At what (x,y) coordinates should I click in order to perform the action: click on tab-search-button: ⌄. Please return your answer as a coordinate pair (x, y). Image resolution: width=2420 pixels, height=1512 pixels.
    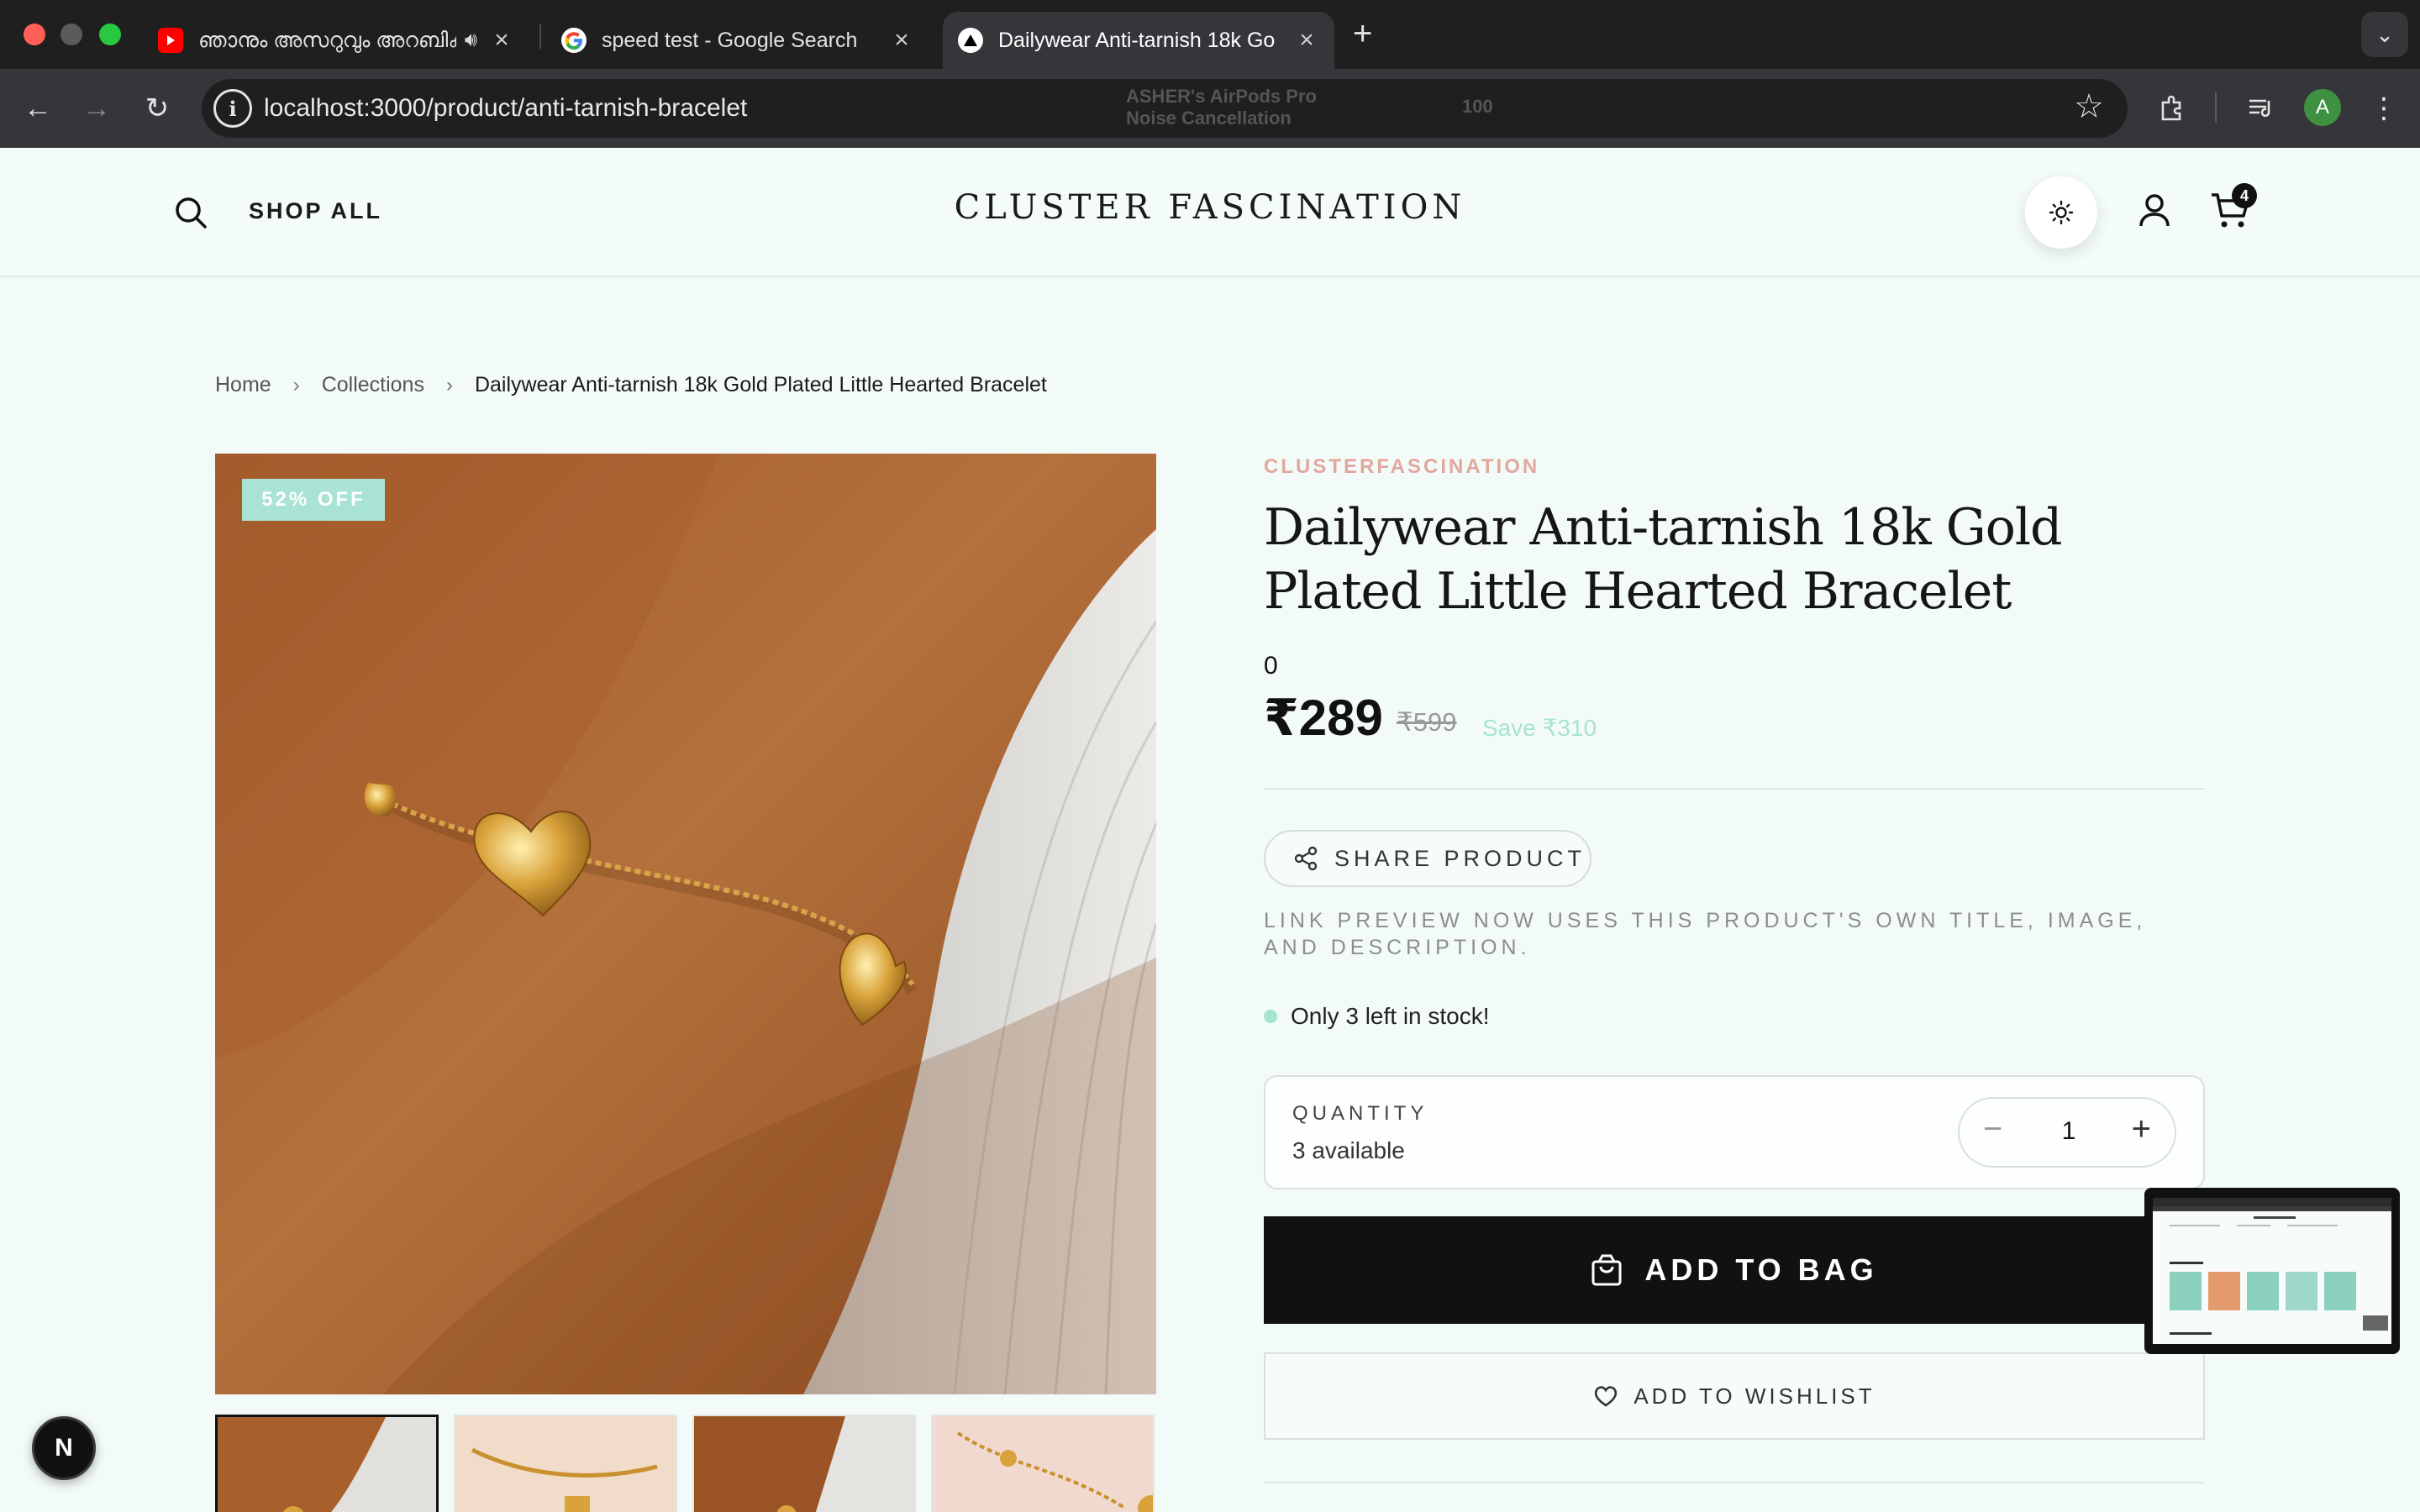
    Looking at the image, I should click on (2385, 34).